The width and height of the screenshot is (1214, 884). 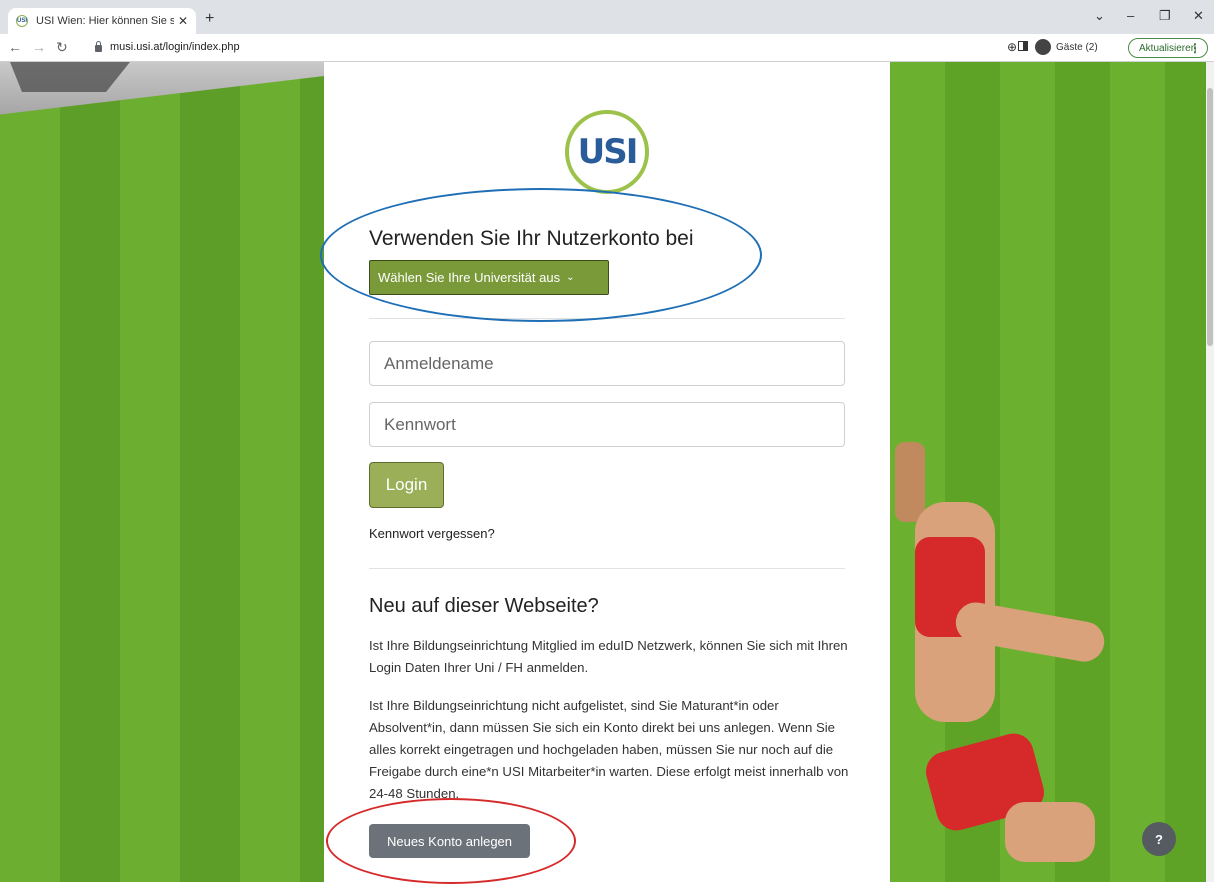 I want to click on minimize-icon: –, so click(x=1130, y=15).